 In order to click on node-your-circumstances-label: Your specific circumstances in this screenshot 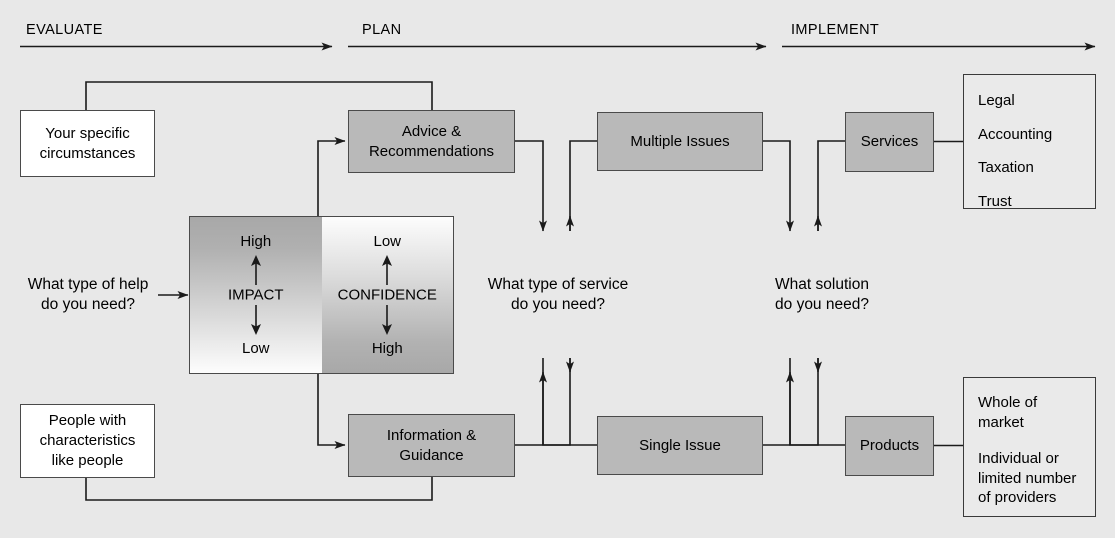, I will do `click(87, 143)`.